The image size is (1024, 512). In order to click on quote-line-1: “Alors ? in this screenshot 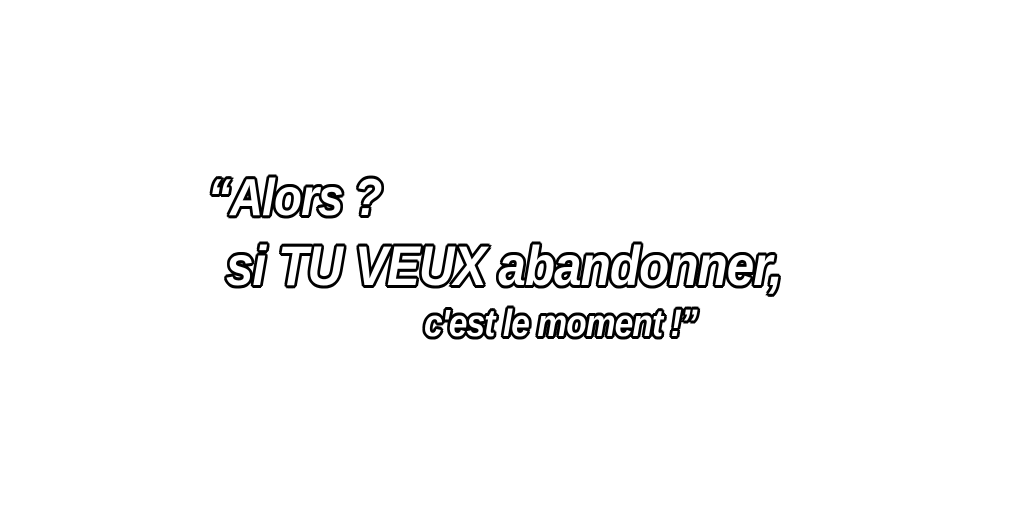, I will do `click(295, 198)`.